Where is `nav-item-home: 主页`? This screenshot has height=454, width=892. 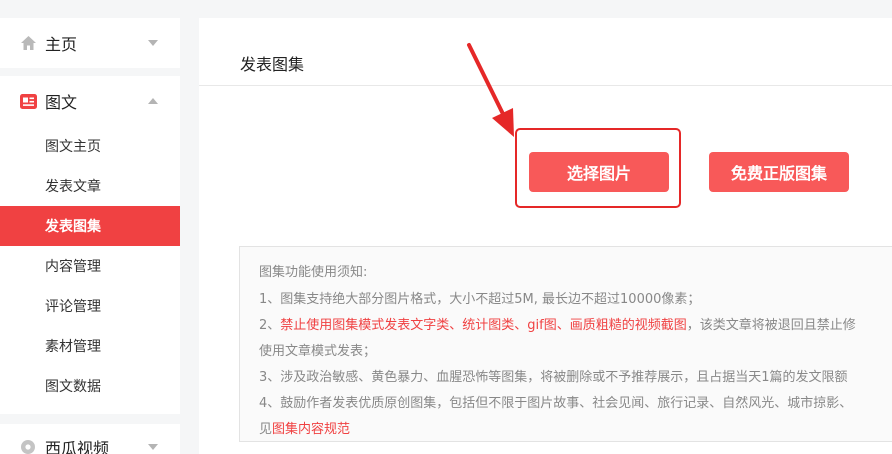 nav-item-home: 主页 is located at coordinates (90, 43).